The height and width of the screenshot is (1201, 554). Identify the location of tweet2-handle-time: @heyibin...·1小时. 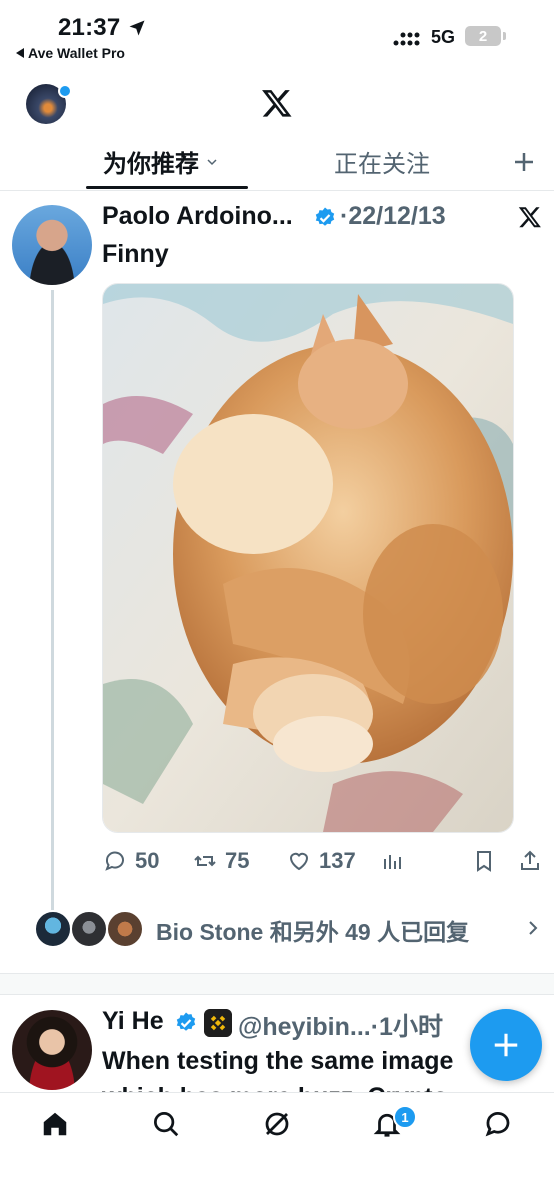
(340, 1025).